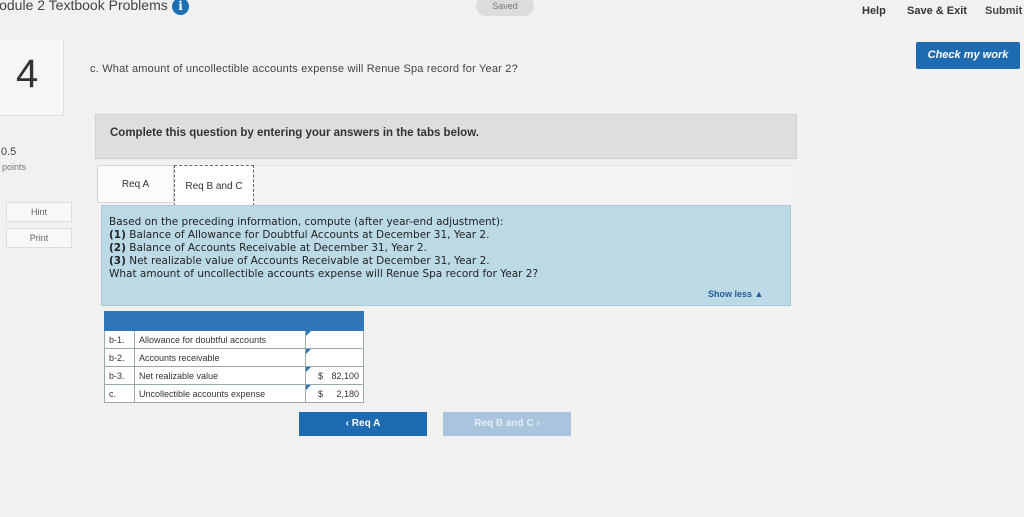  I want to click on table-row: b-3. Net realizable value $82,100, so click(234, 375).